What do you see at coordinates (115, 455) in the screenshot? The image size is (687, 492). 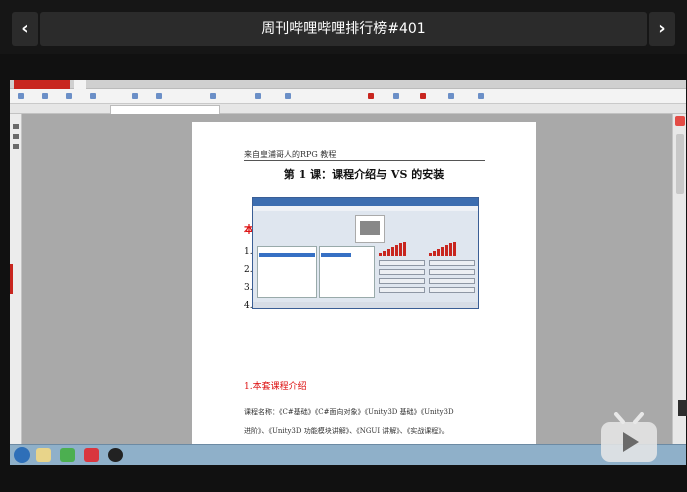 I see `unity-icon` at bounding box center [115, 455].